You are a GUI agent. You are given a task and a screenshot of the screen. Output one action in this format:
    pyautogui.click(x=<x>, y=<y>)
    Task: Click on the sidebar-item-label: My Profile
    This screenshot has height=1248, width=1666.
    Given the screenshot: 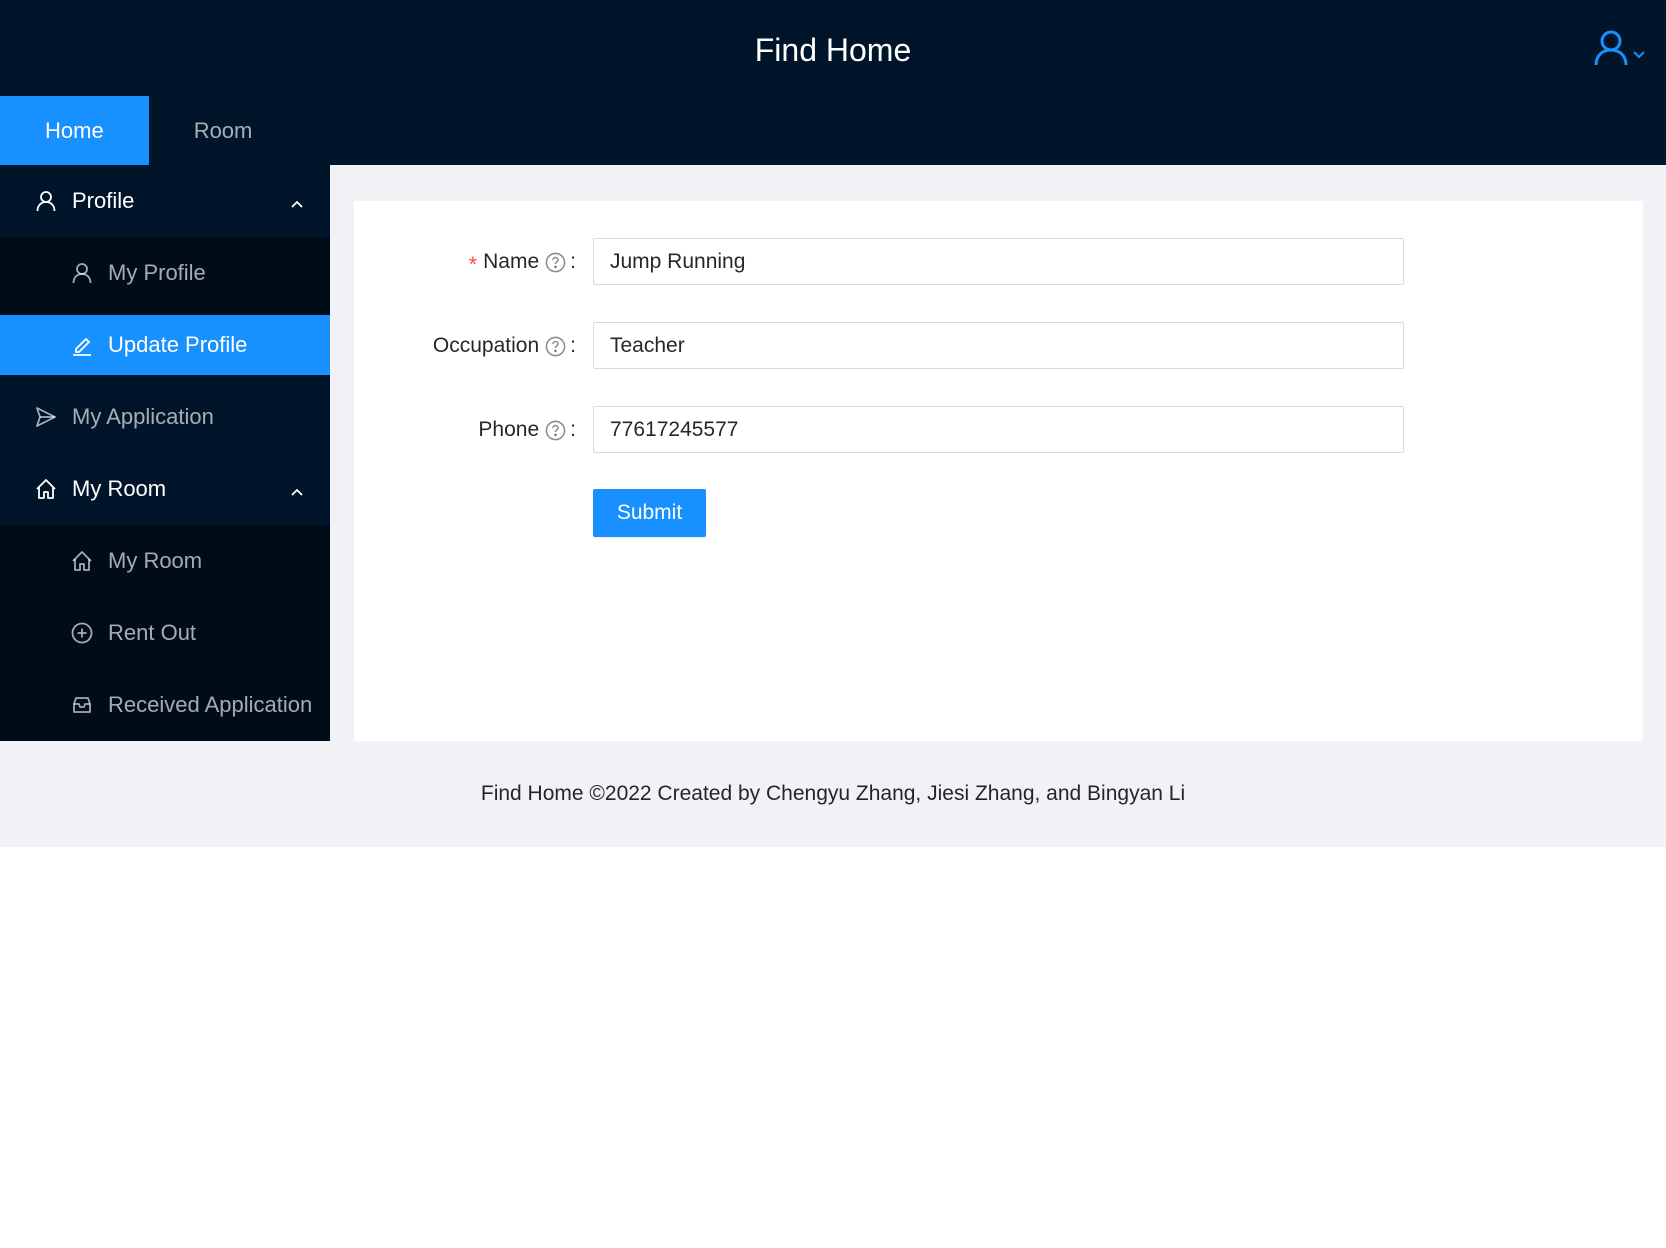 What is the action you would take?
    pyautogui.click(x=157, y=272)
    